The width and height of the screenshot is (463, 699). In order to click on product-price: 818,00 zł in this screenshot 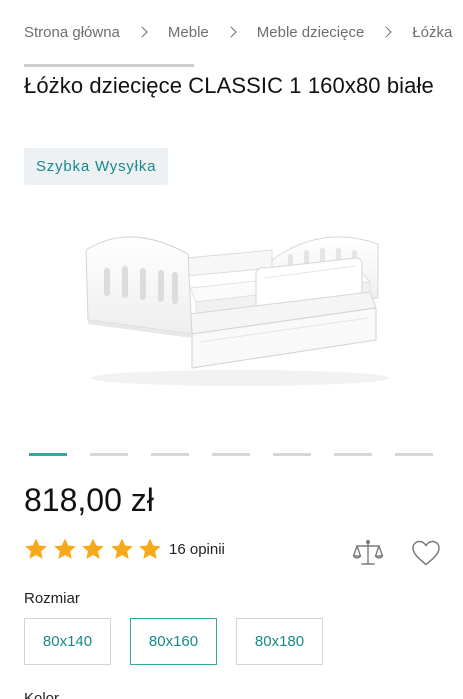, I will do `click(89, 500)`.